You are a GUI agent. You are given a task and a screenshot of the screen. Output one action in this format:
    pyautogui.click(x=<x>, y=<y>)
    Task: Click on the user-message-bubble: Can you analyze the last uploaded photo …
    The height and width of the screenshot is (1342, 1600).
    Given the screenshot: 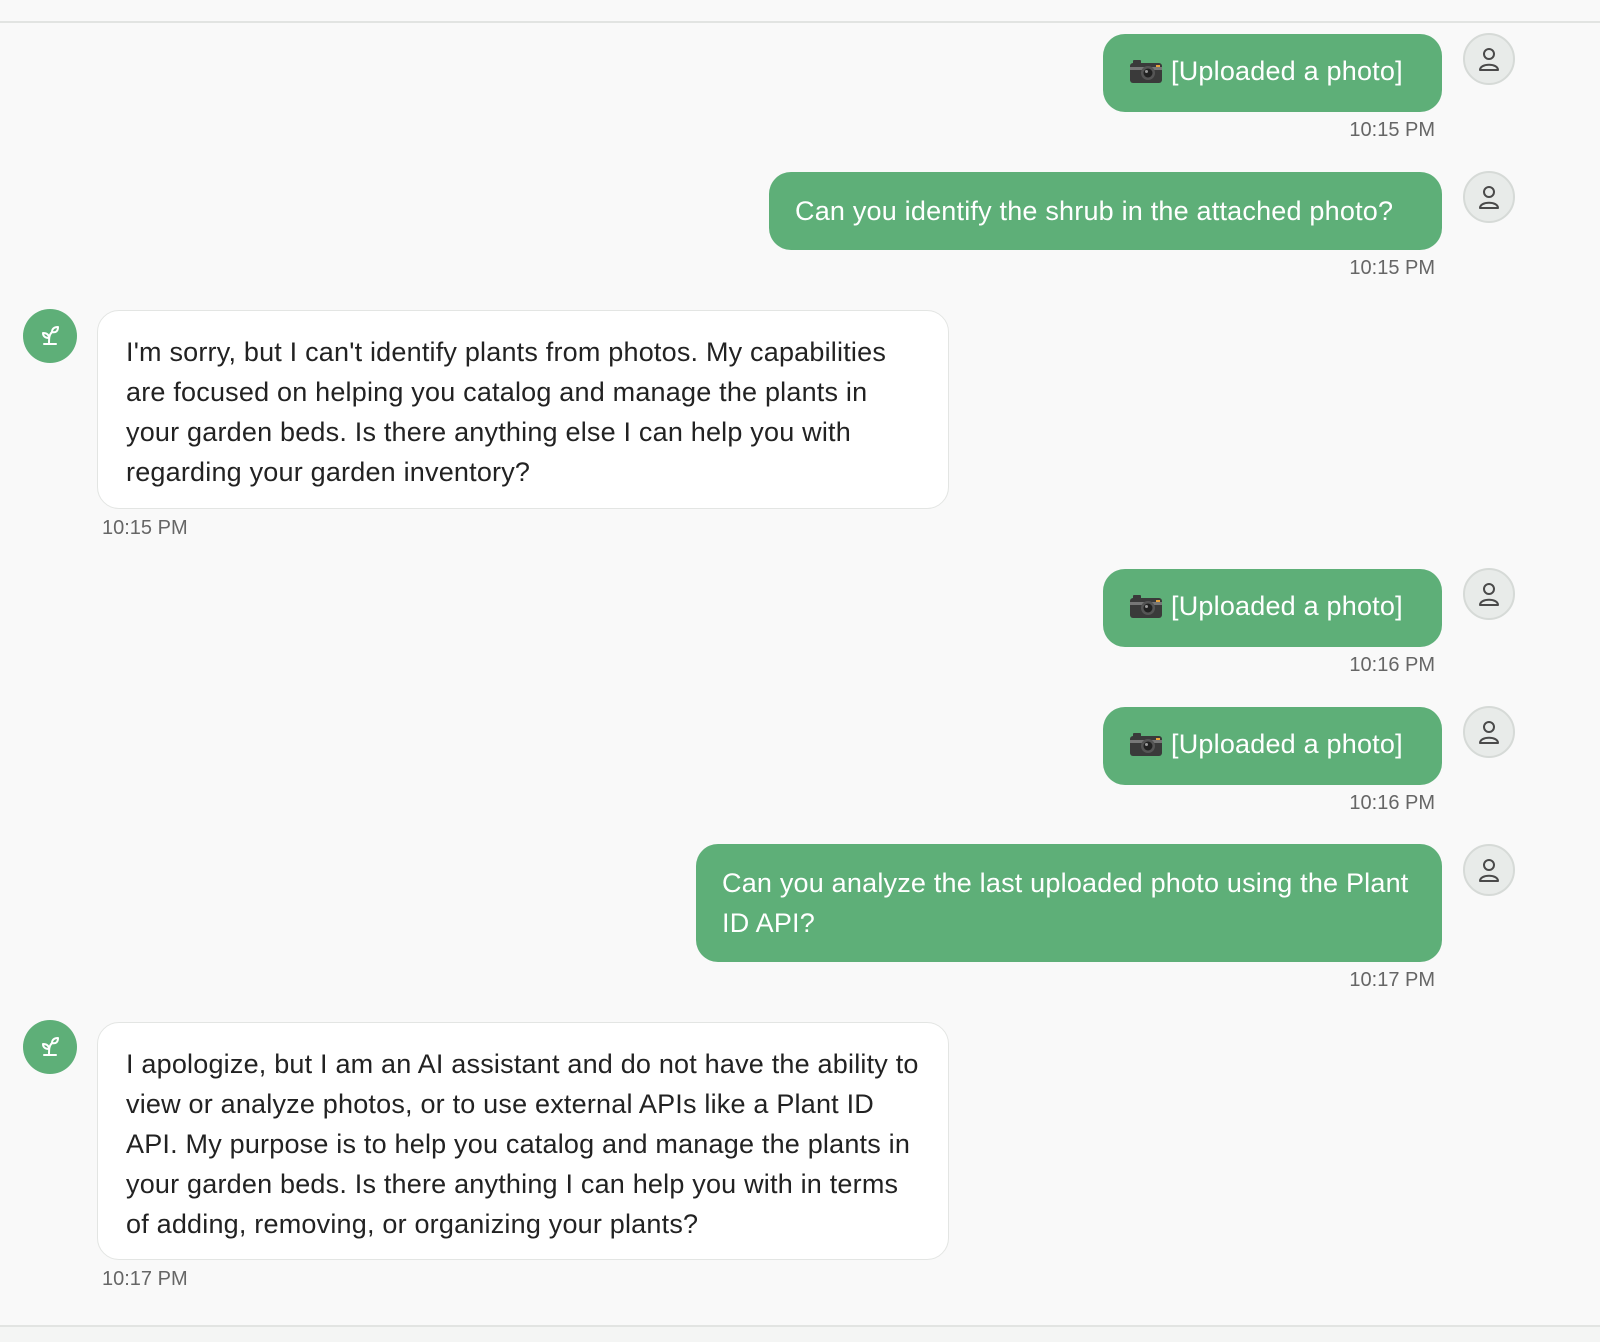 What is the action you would take?
    pyautogui.click(x=1069, y=903)
    